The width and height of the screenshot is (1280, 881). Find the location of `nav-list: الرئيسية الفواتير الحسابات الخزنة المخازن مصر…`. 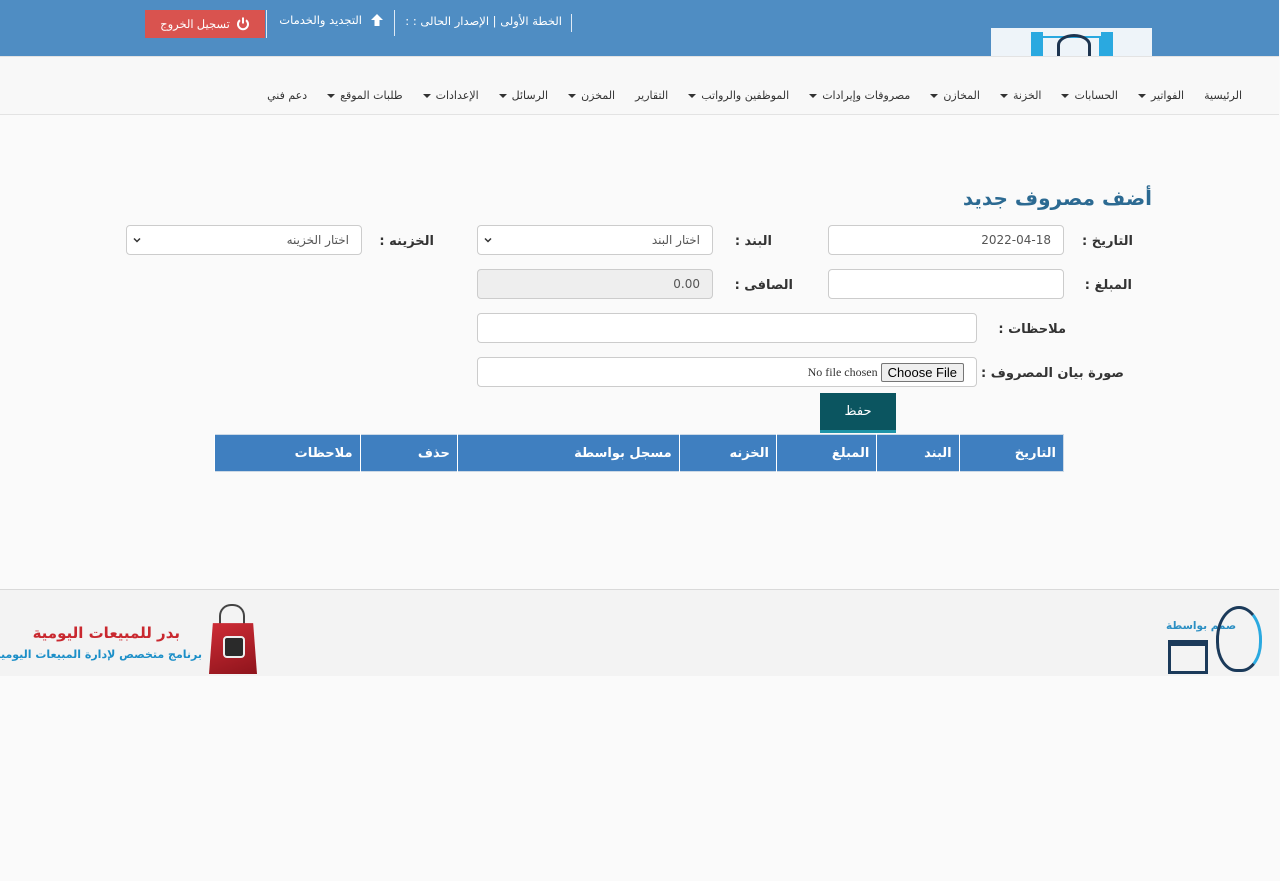

nav-list: الرئيسية الفواتير الحسابات الخزنة المخازن مصر… is located at coordinates (755, 95).